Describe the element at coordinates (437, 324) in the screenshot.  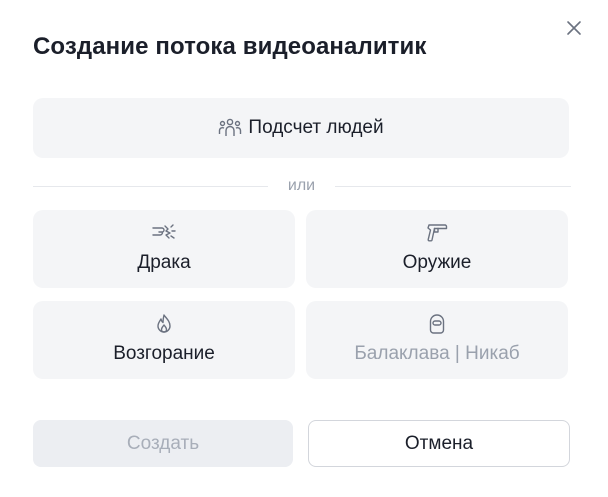
I see `balaclava-icon` at that location.